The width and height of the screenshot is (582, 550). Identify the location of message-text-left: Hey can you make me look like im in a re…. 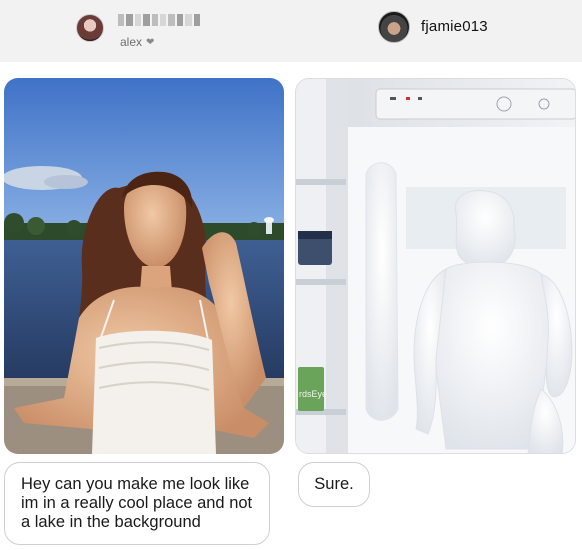
(137, 503).